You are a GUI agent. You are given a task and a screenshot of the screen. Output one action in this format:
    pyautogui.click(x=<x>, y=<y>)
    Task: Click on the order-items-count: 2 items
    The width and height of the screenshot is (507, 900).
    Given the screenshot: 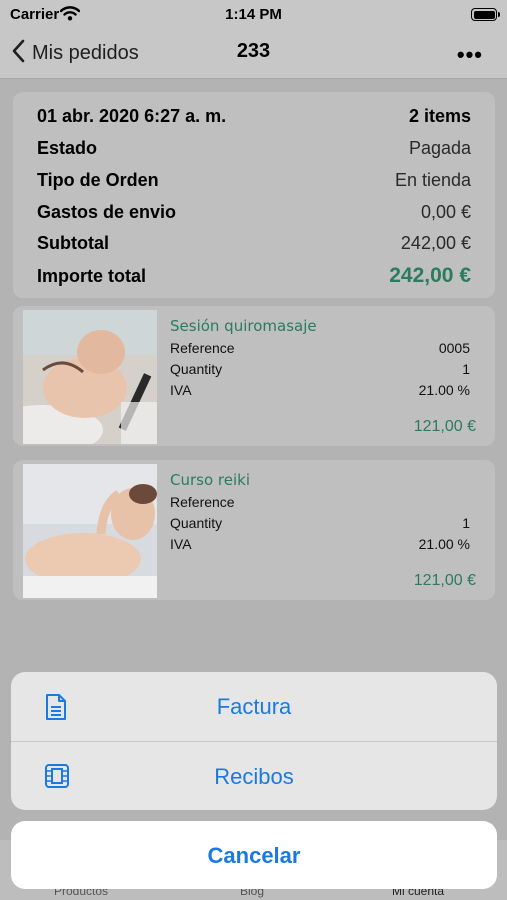 What is the action you would take?
    pyautogui.click(x=439, y=116)
    